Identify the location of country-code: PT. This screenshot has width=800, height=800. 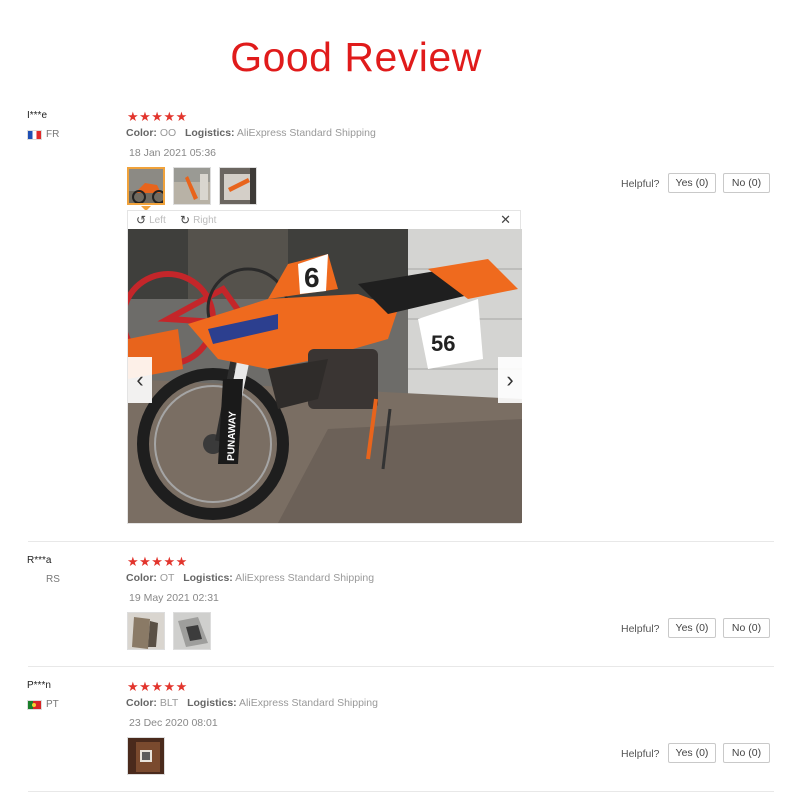
(52, 704).